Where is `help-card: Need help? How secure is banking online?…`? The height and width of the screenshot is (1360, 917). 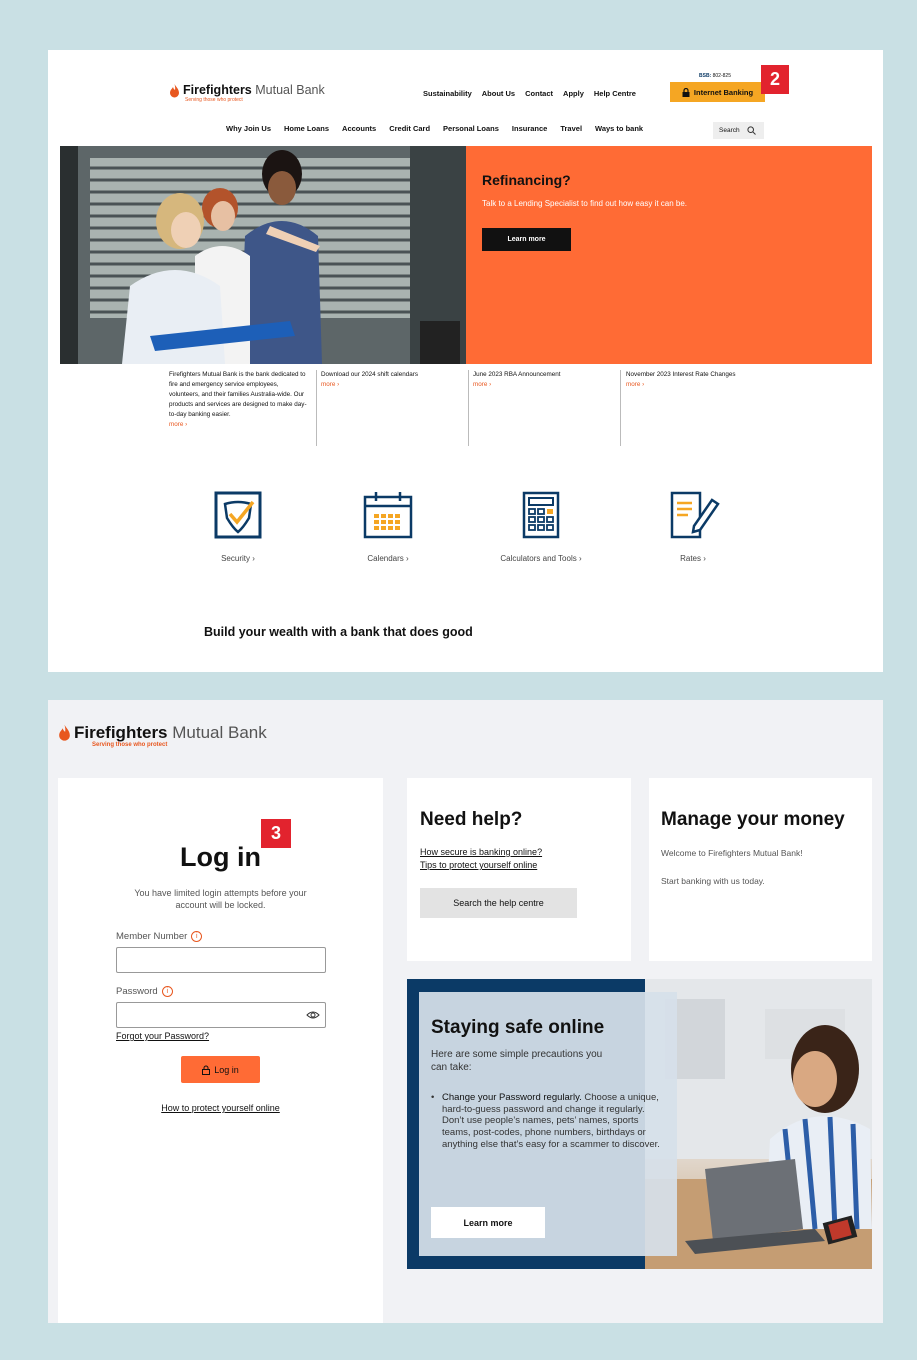 help-card: Need help? How secure is banking online?… is located at coordinates (519, 869).